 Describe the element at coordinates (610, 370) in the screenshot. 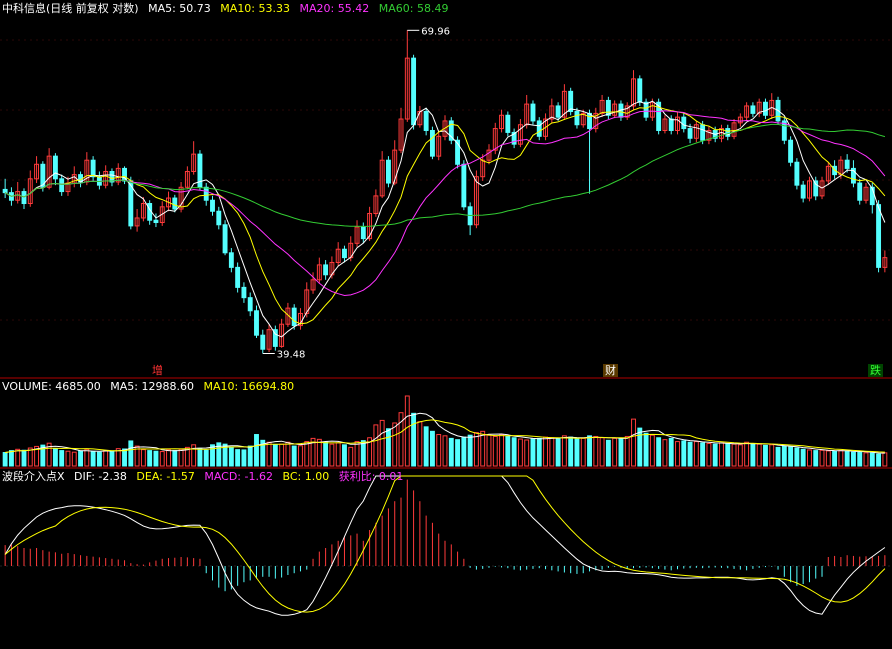

I see `tag-caicai: 财` at that location.